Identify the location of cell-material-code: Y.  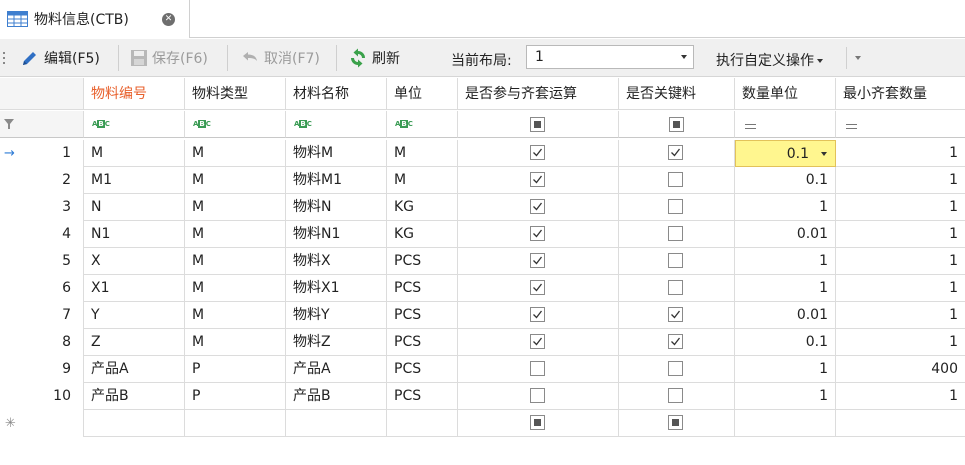
(134, 315).